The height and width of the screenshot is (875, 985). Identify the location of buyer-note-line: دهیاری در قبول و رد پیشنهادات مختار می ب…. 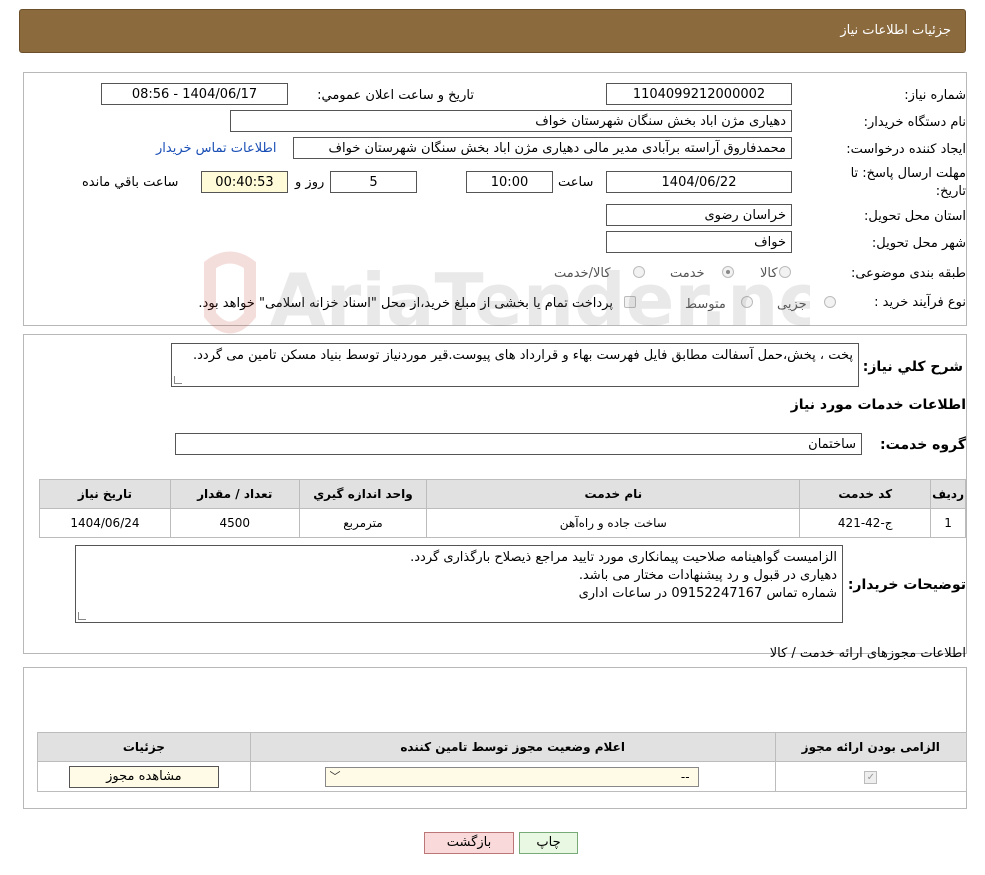
(707, 575).